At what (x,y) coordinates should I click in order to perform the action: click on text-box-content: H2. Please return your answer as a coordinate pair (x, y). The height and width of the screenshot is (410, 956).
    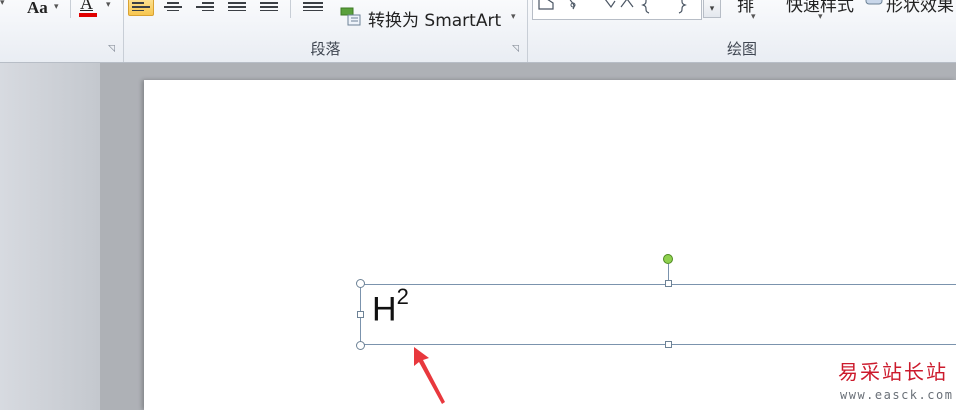
    Looking at the image, I should click on (390, 307).